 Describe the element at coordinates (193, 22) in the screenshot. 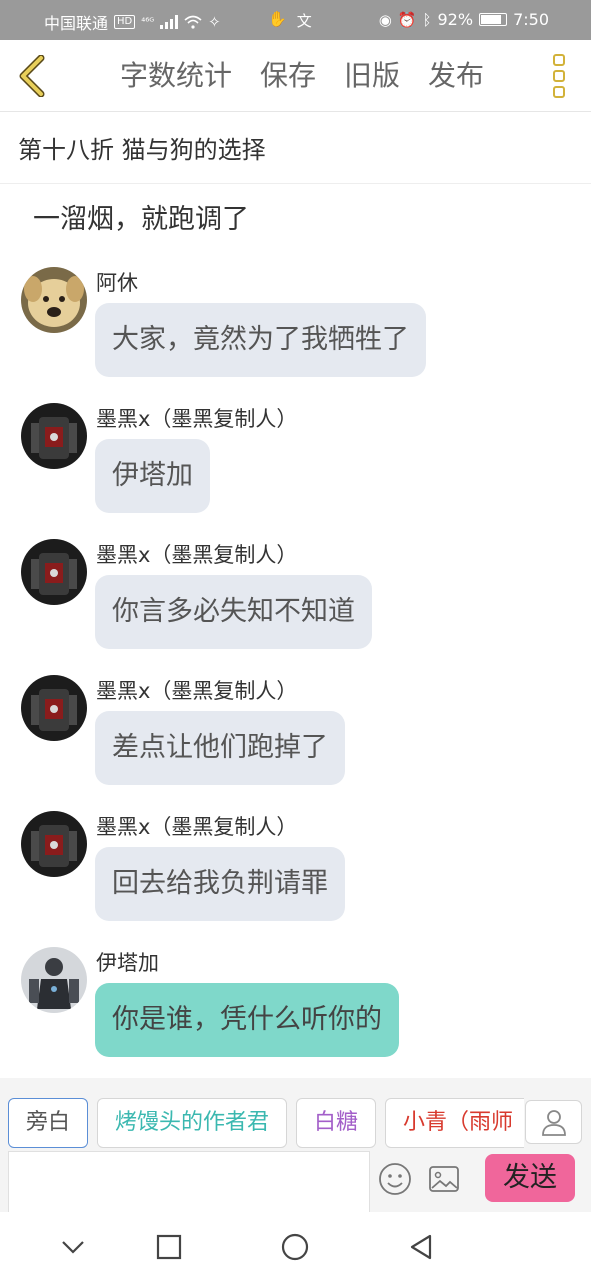

I see `wifi-icon` at that location.